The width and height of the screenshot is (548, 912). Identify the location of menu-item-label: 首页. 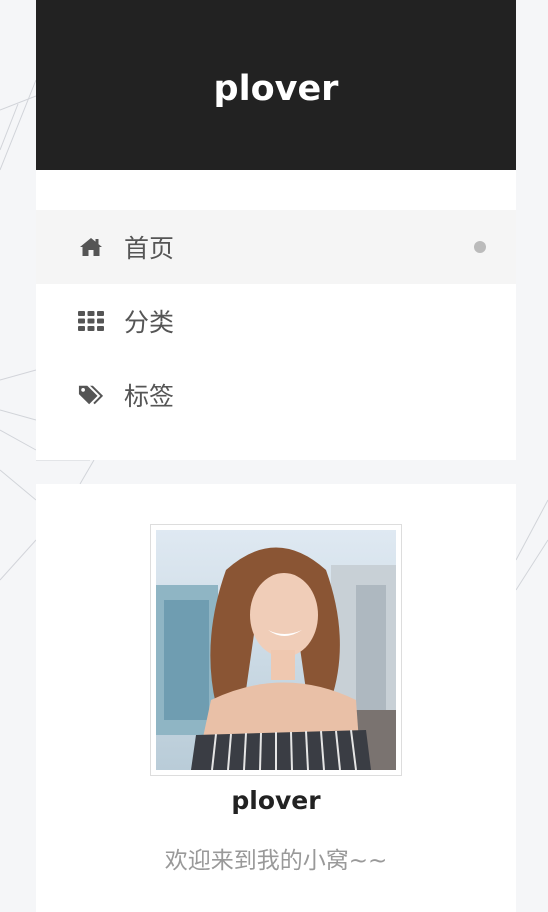
(149, 248).